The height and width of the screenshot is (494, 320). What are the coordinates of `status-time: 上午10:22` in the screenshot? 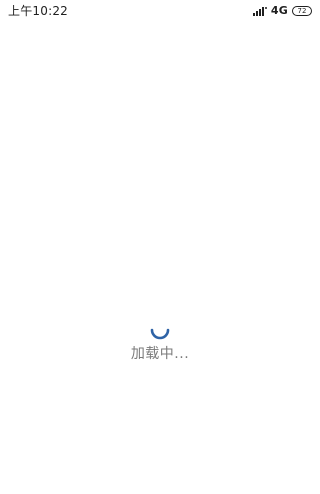 It's located at (38, 11).